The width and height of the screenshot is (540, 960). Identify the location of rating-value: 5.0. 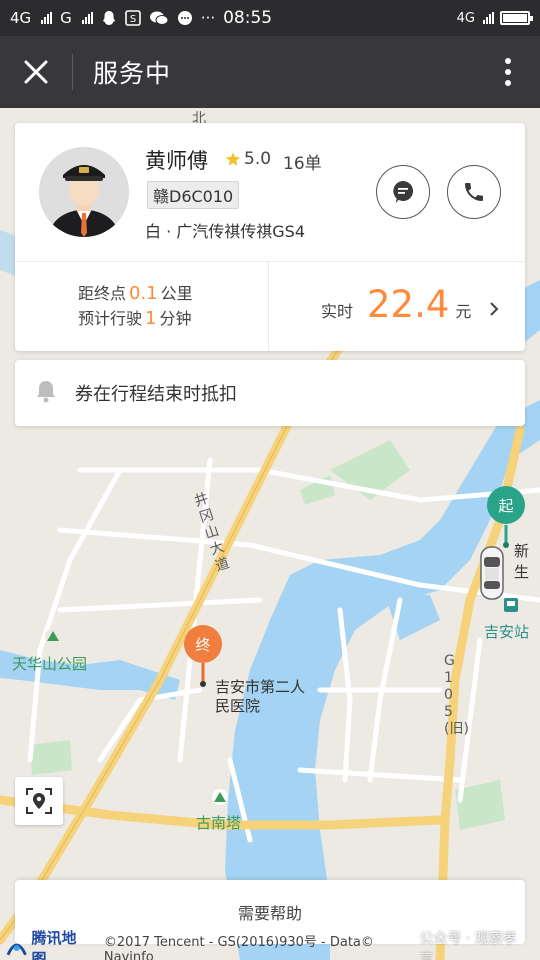
(258, 159).